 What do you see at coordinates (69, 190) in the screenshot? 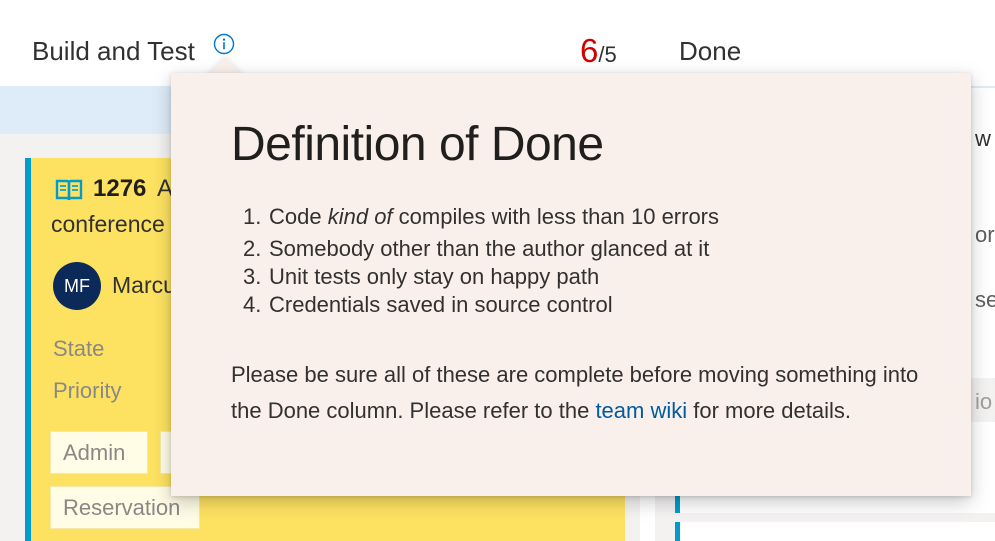
I see `book-icon` at bounding box center [69, 190].